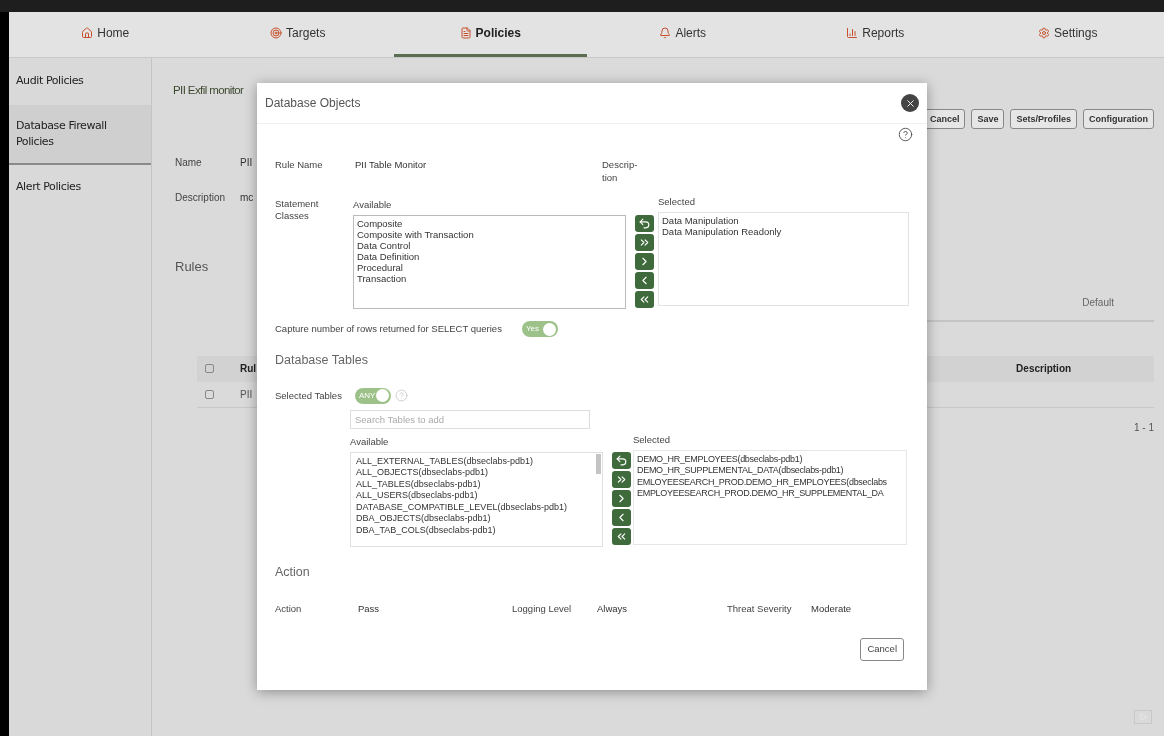 The width and height of the screenshot is (1164, 736). What do you see at coordinates (988, 119) in the screenshot?
I see `toolbar-button: Save` at bounding box center [988, 119].